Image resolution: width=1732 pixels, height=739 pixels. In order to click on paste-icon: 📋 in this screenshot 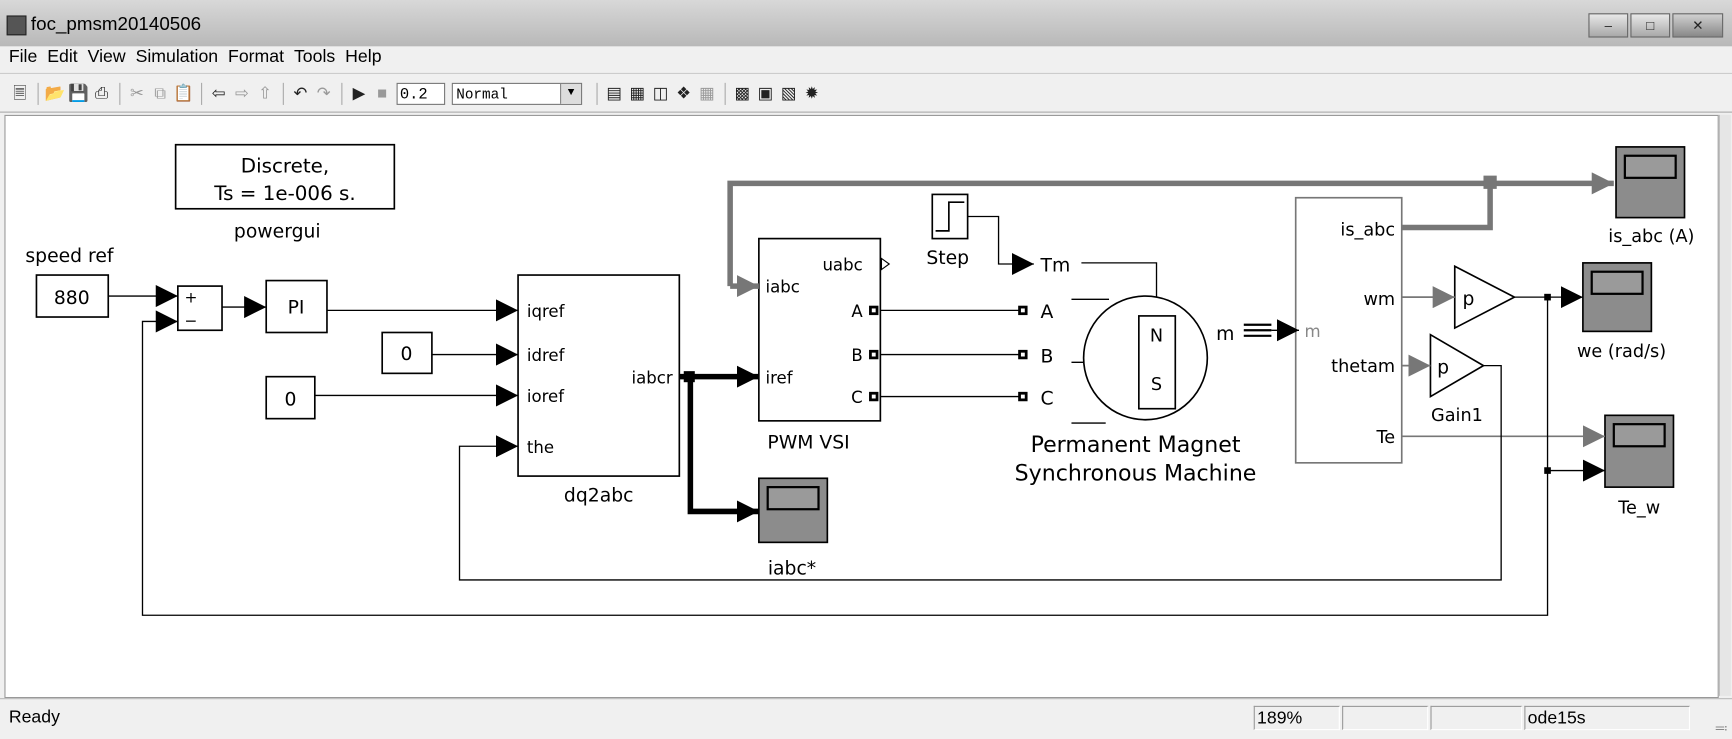, I will do `click(183, 93)`.